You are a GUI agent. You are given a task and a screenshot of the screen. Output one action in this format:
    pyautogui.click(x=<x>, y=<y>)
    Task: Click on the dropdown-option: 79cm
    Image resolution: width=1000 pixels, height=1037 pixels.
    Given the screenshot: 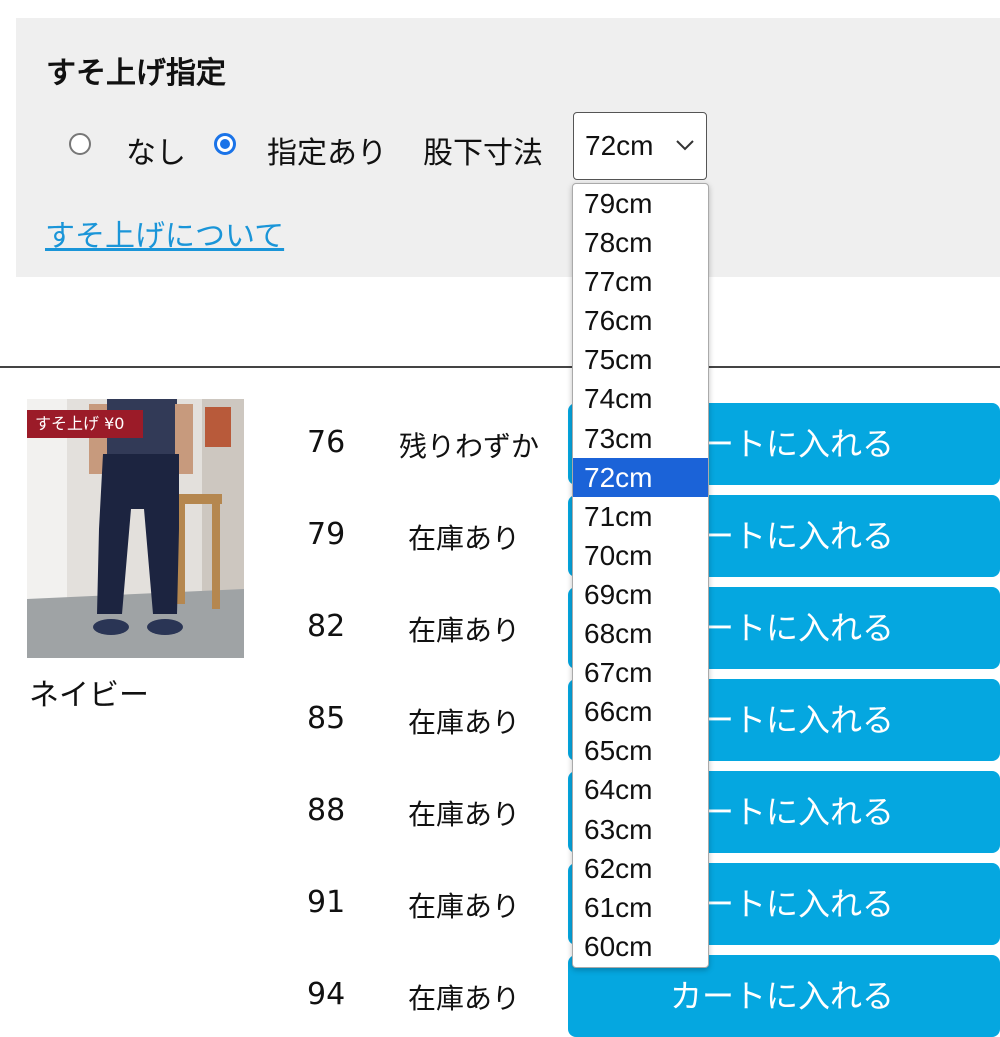 What is the action you would take?
    pyautogui.click(x=640, y=203)
    